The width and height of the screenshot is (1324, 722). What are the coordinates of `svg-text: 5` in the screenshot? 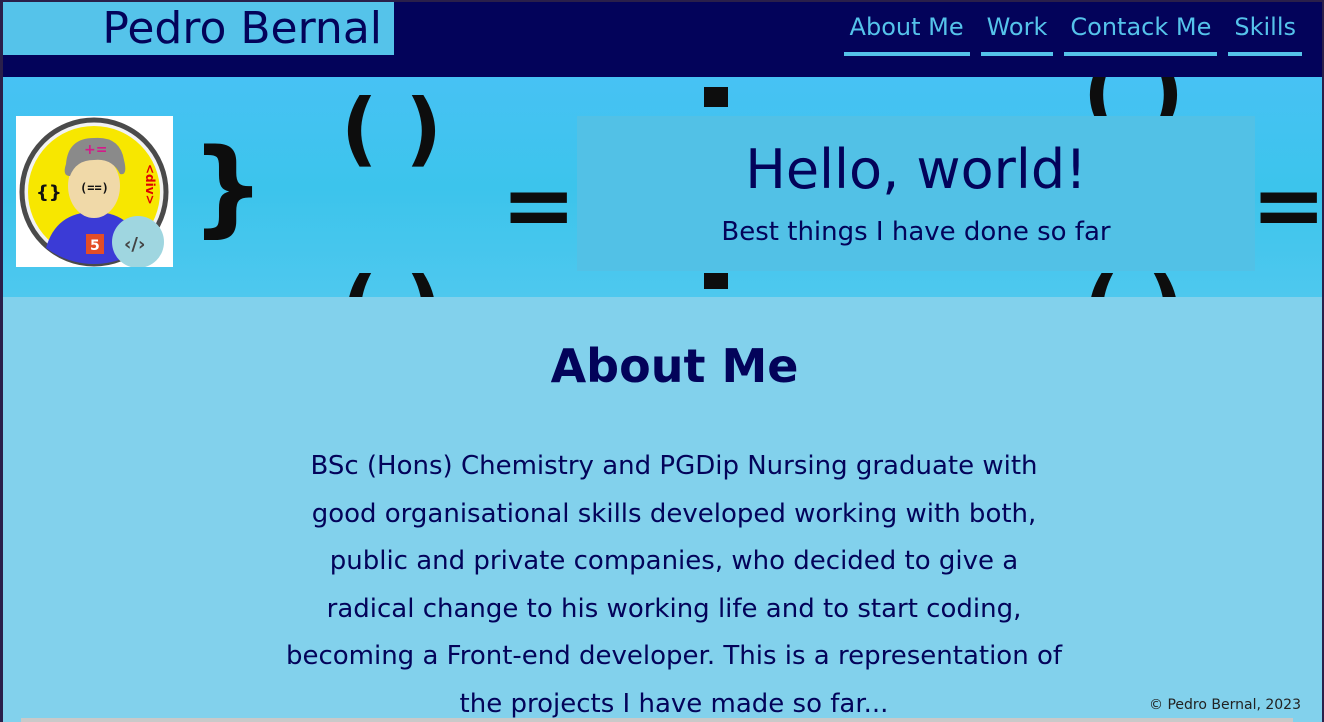 It's located at (95, 246).